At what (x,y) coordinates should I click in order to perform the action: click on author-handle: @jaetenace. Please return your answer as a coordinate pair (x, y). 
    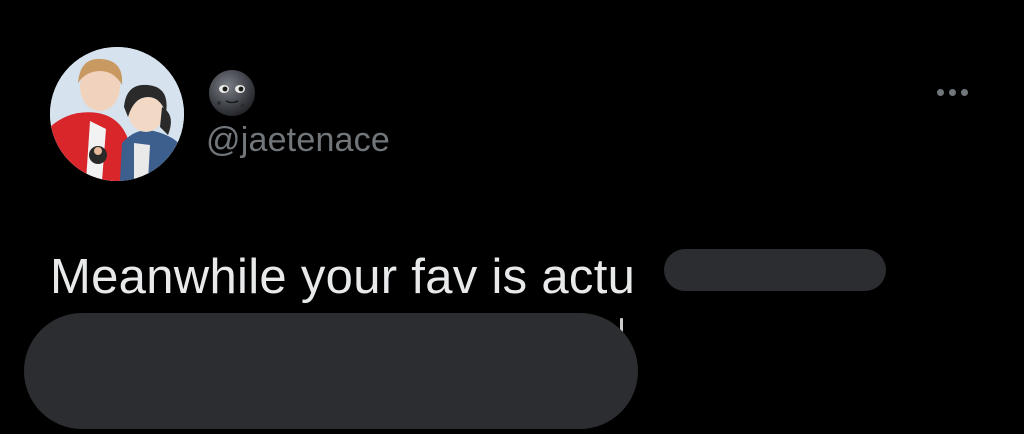
    Looking at the image, I should click on (298, 140).